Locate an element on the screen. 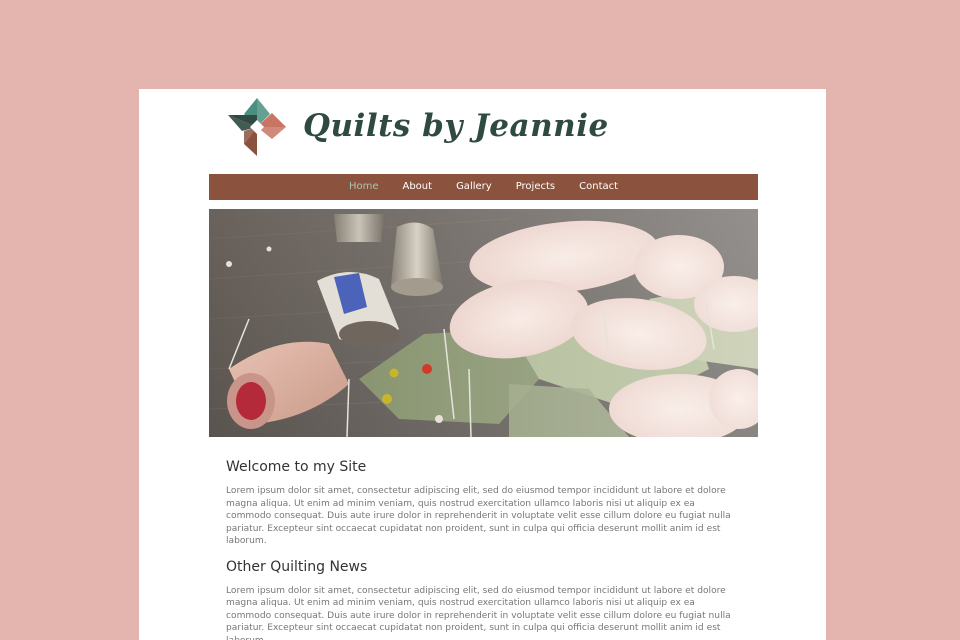 Image resolution: width=960 pixels, height=640 pixels. nav-item-contact: Contact is located at coordinates (598, 187).